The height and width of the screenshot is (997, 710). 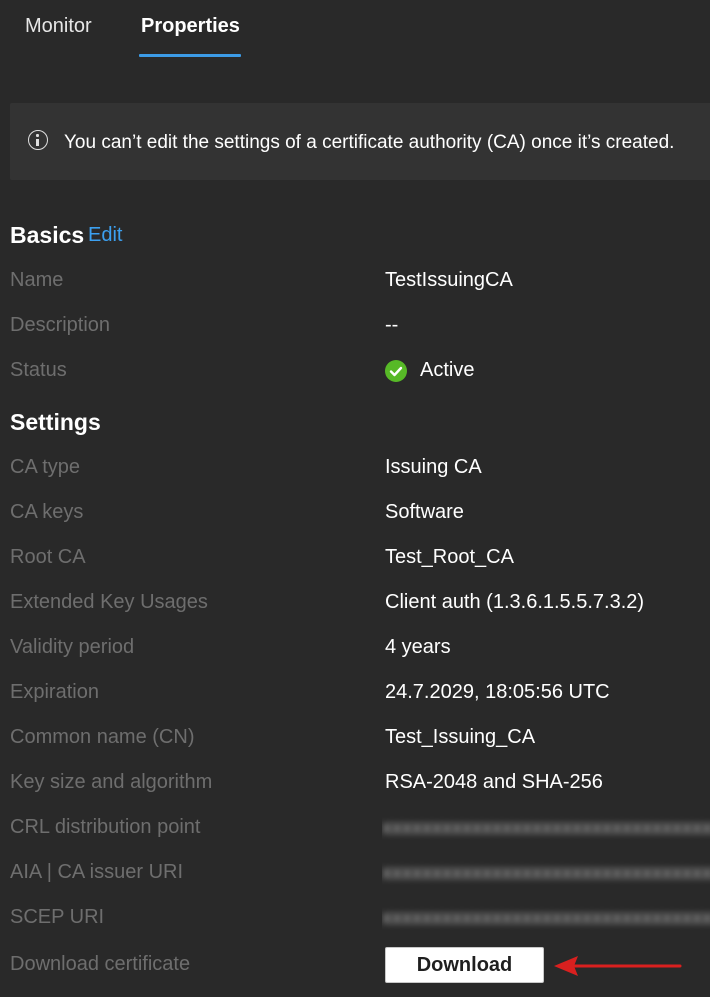 I want to click on property-label: Common name (CN), so click(x=102, y=737).